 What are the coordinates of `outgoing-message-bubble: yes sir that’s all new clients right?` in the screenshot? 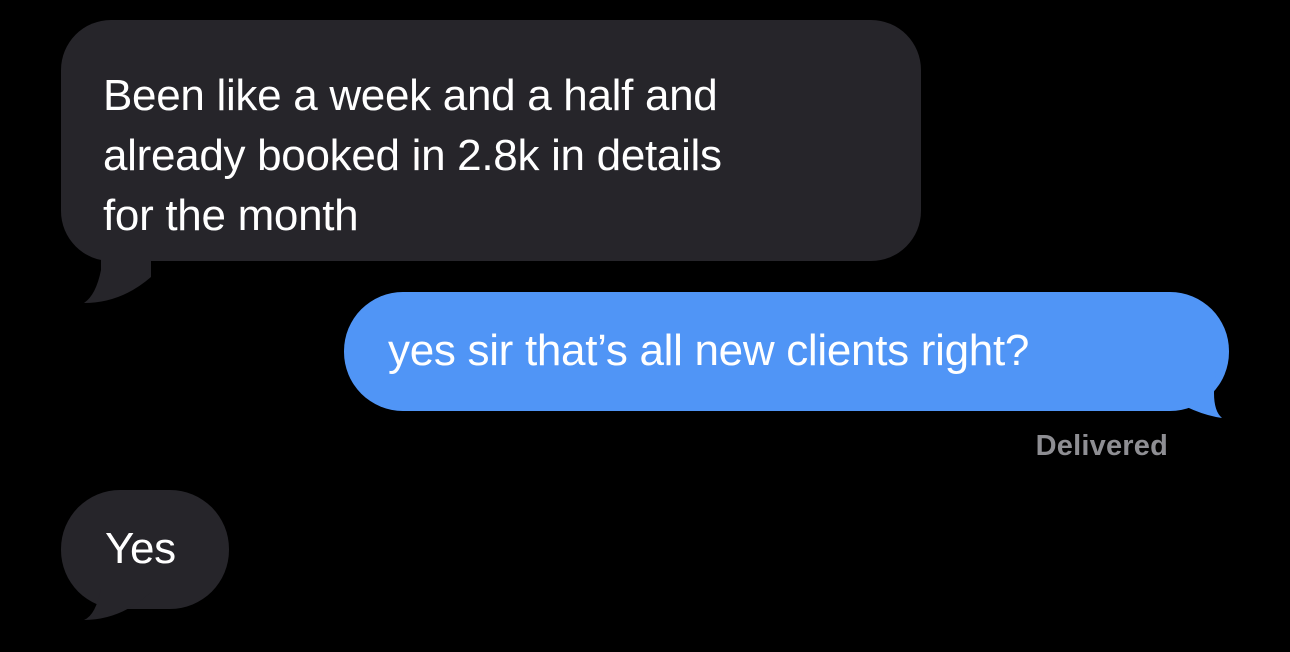 It's located at (786, 355).